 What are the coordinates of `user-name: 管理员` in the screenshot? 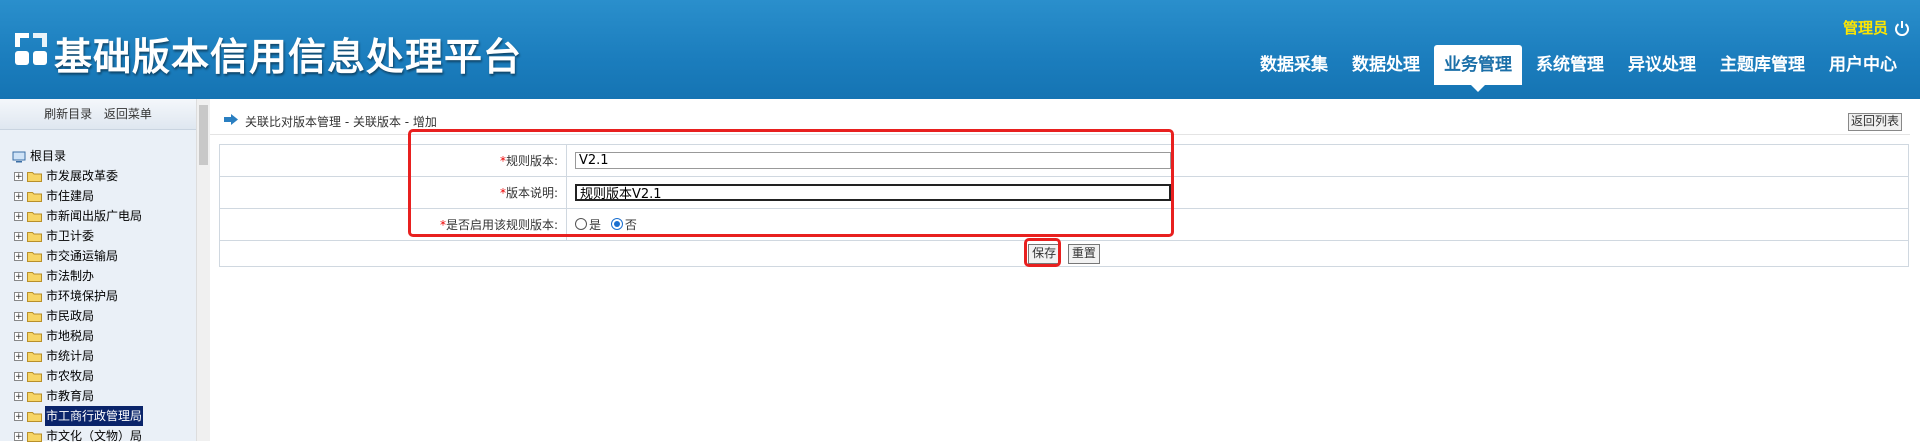 It's located at (1865, 27).